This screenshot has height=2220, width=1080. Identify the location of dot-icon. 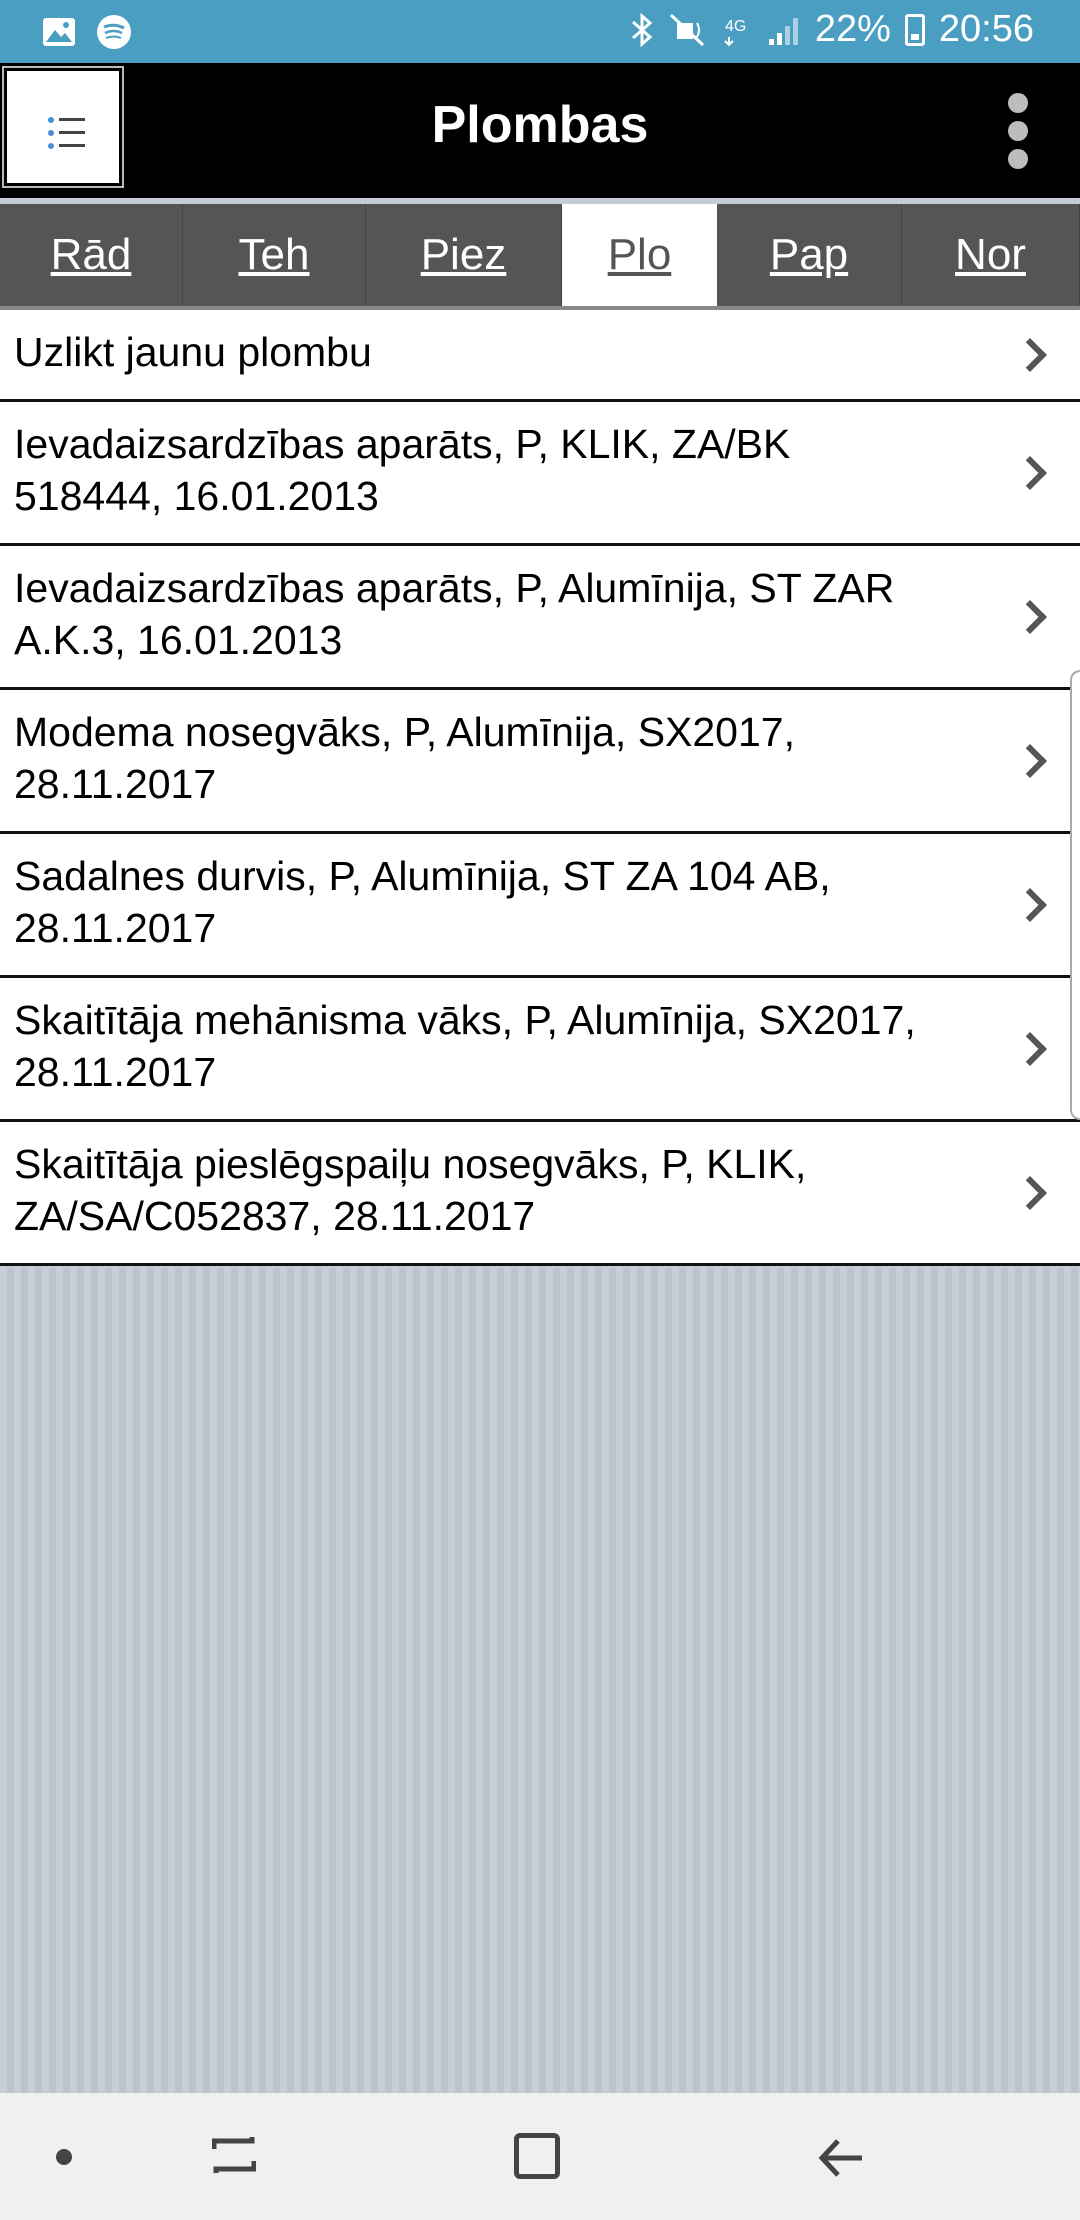
(64, 2157).